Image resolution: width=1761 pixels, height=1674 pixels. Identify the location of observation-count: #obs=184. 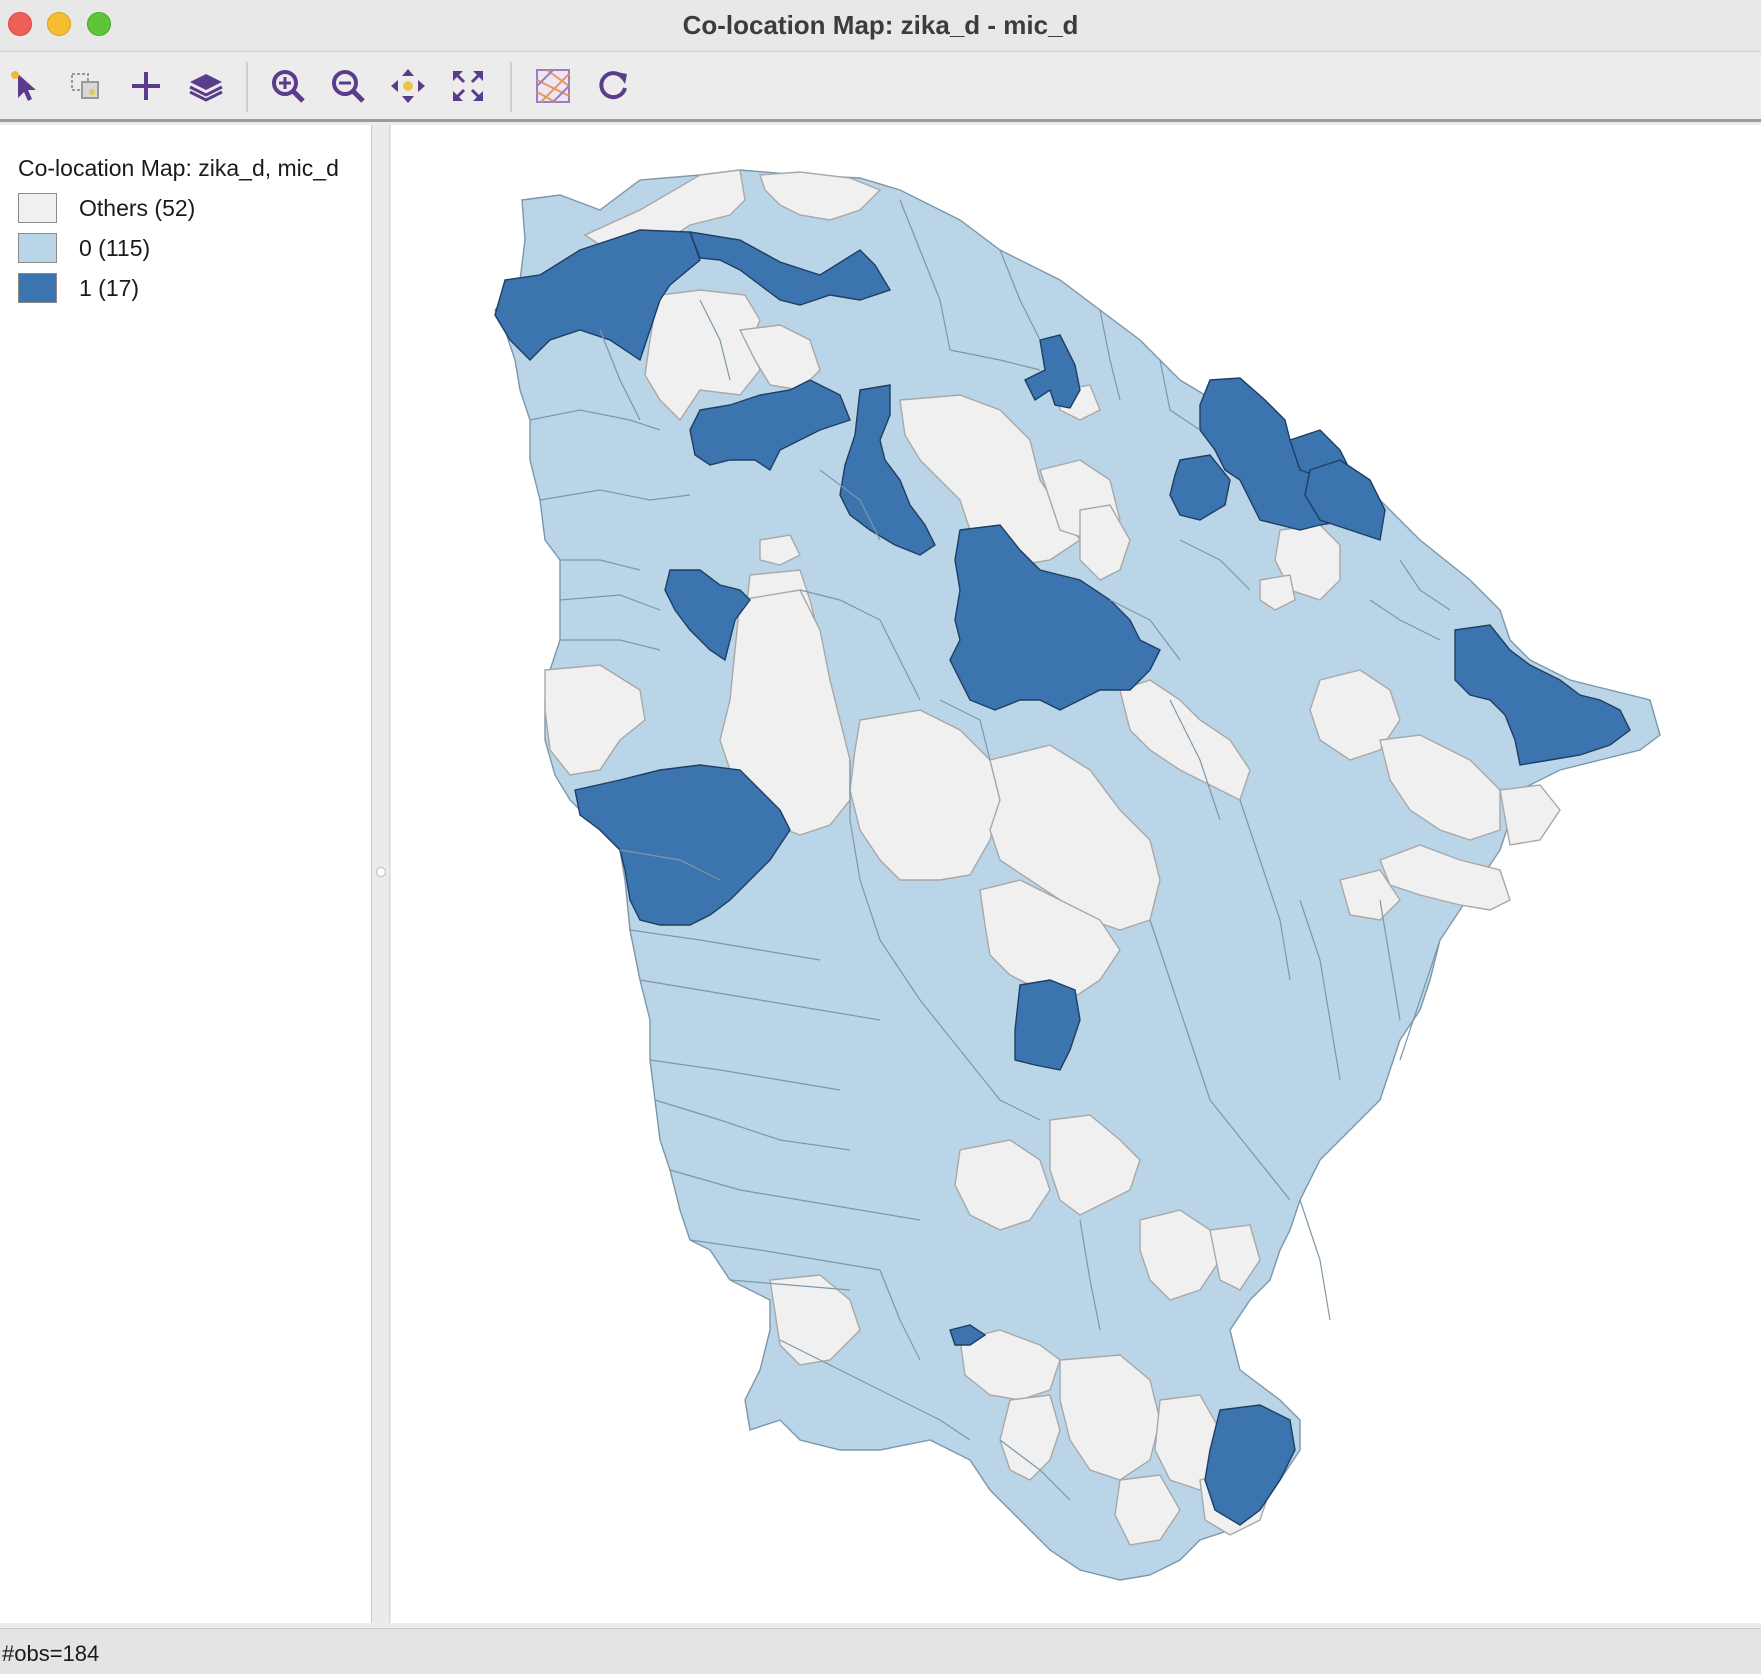
(51, 1653).